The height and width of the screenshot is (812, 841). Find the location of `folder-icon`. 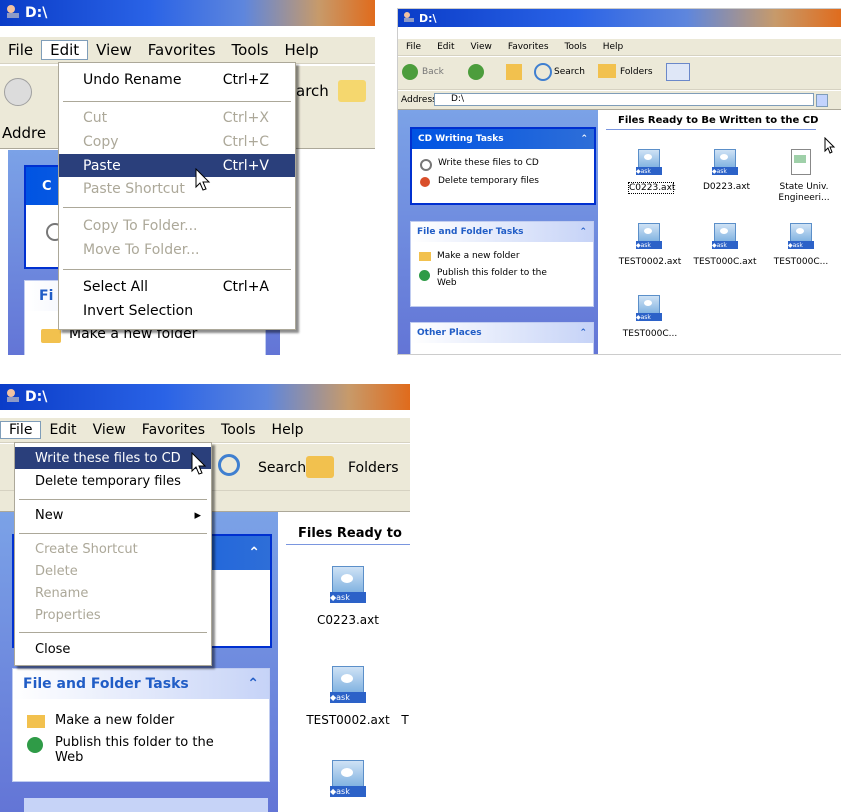

folder-icon is located at coordinates (51, 336).